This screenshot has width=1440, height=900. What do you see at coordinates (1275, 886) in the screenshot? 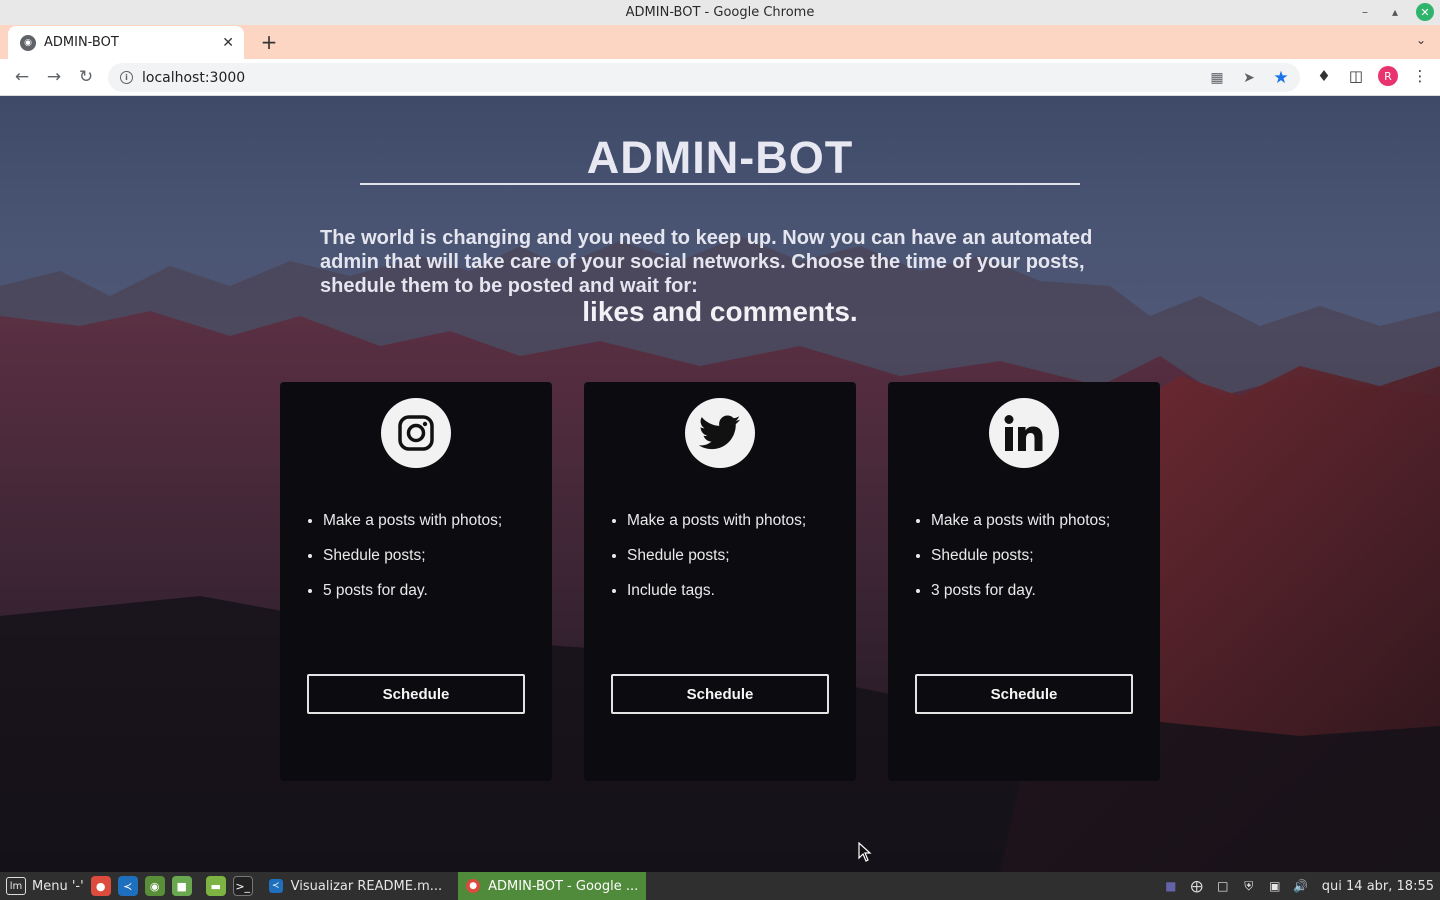
I see `network-icon: ▣` at bounding box center [1275, 886].